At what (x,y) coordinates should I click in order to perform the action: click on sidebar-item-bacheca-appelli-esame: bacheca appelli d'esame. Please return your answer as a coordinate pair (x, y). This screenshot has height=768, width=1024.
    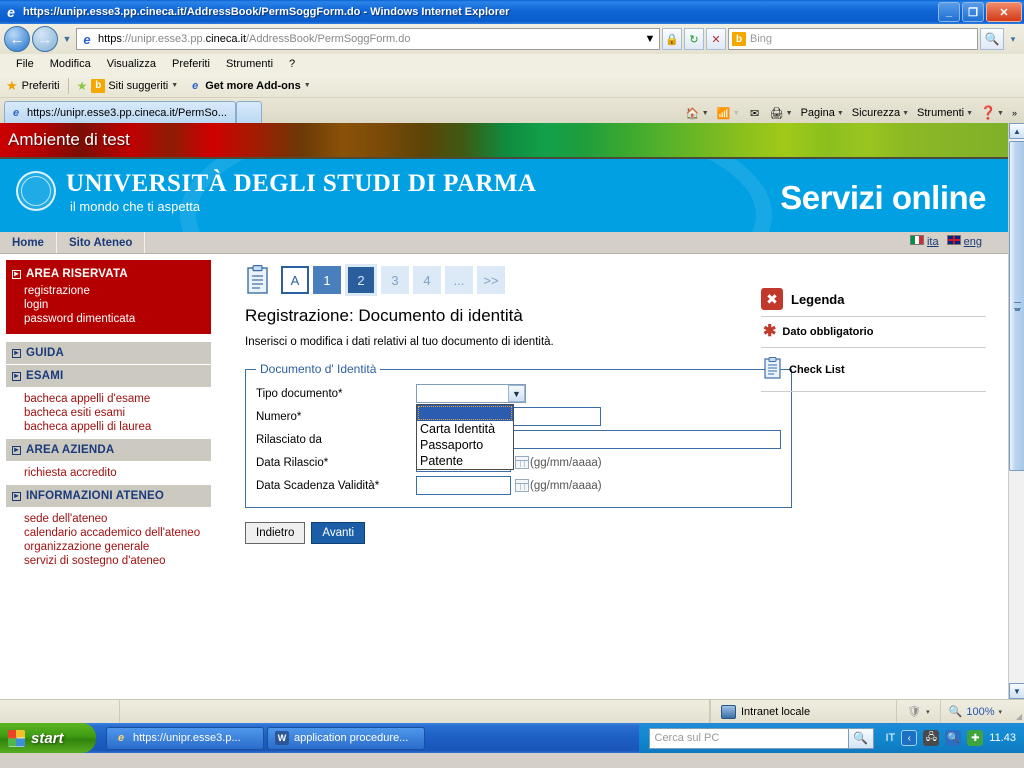
    Looking at the image, I should click on (108, 399).